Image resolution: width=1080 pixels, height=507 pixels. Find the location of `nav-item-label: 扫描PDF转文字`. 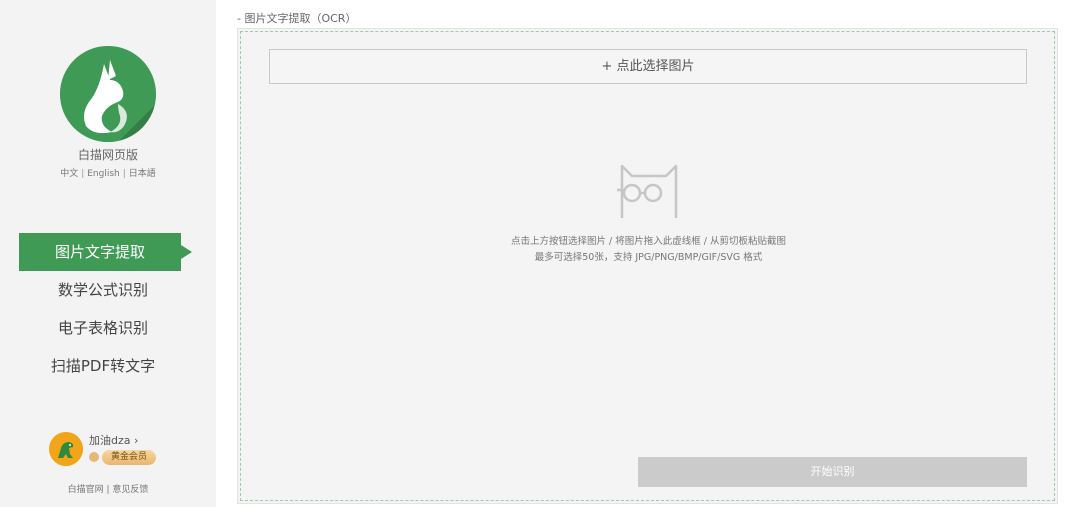

nav-item-label: 扫描PDF转文字 is located at coordinates (103, 366).